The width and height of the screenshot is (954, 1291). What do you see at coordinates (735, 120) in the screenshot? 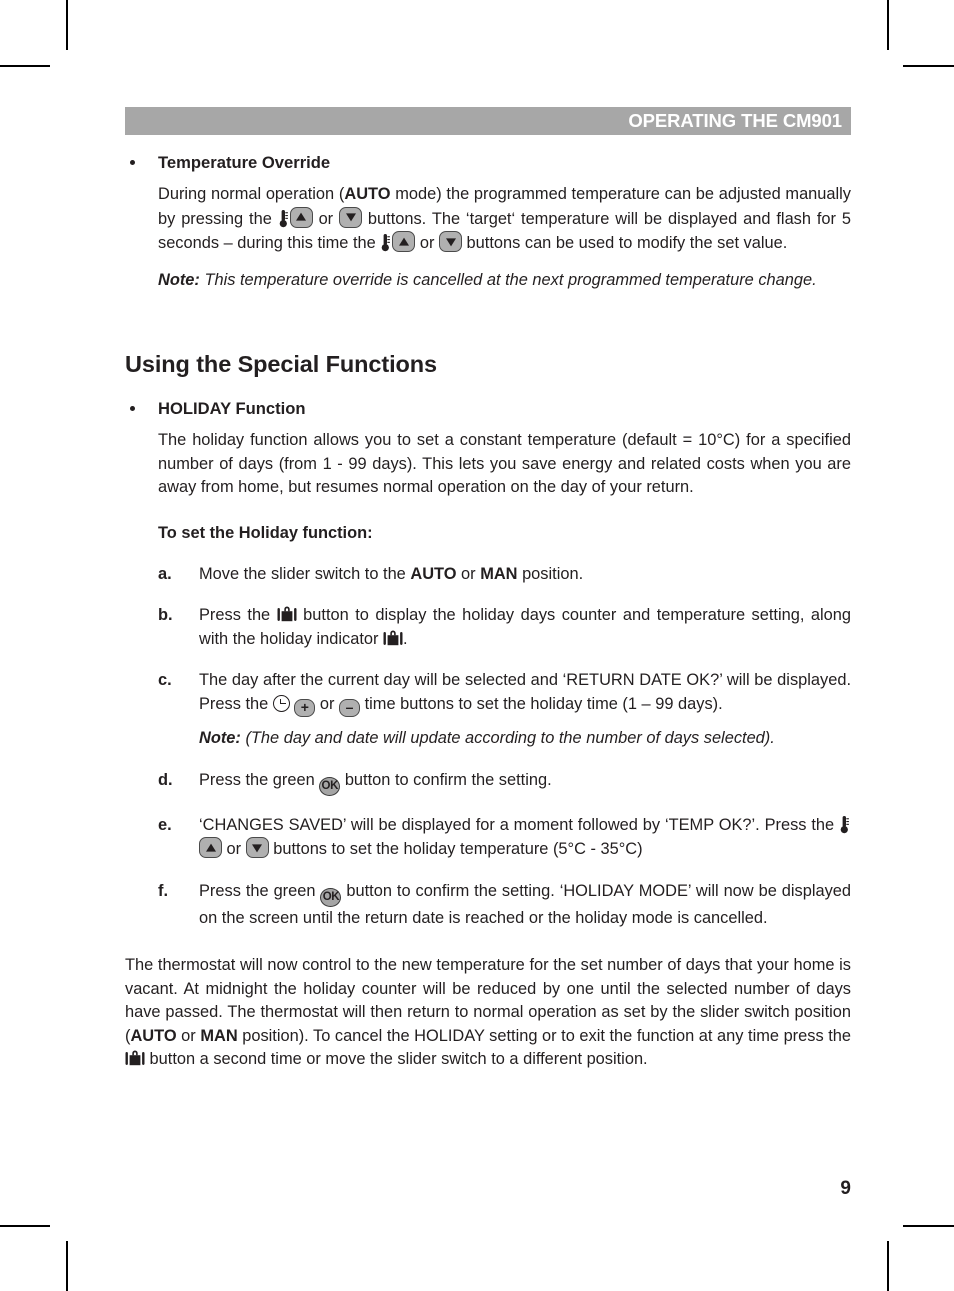
I see `running-header-title: OPERATING THE CM901` at bounding box center [735, 120].